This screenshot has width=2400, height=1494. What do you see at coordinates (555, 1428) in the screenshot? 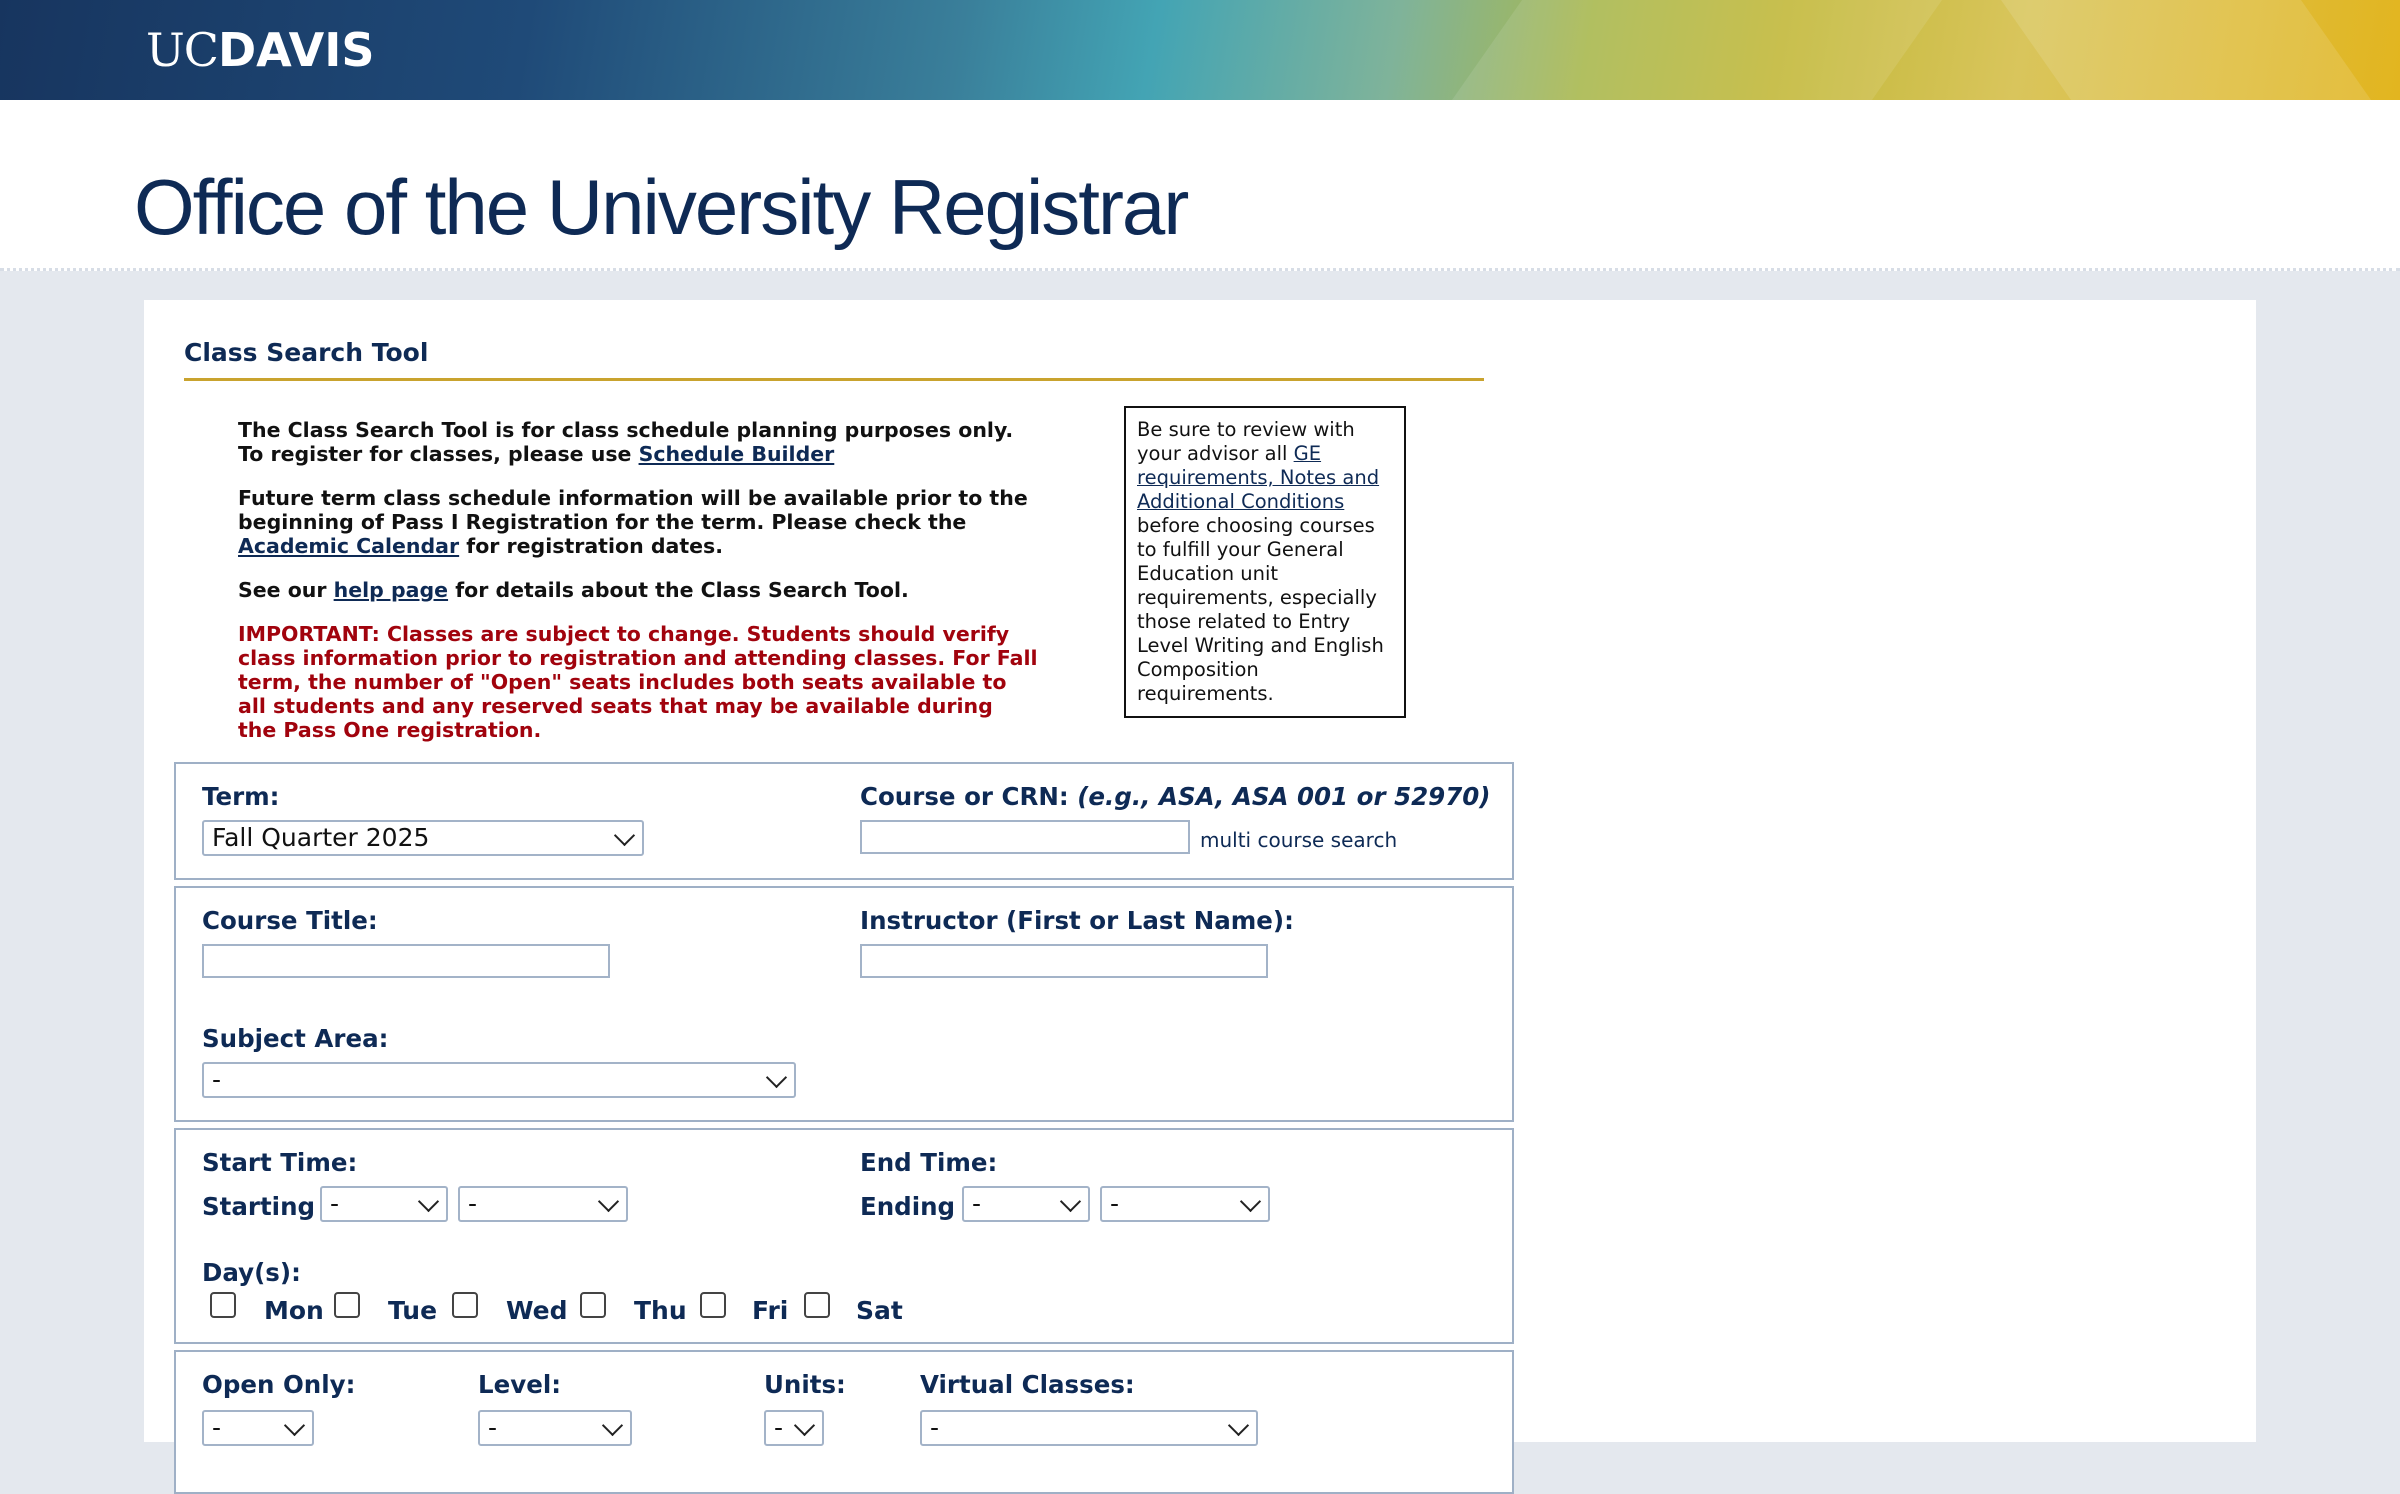
I see `level-select: -` at bounding box center [555, 1428].